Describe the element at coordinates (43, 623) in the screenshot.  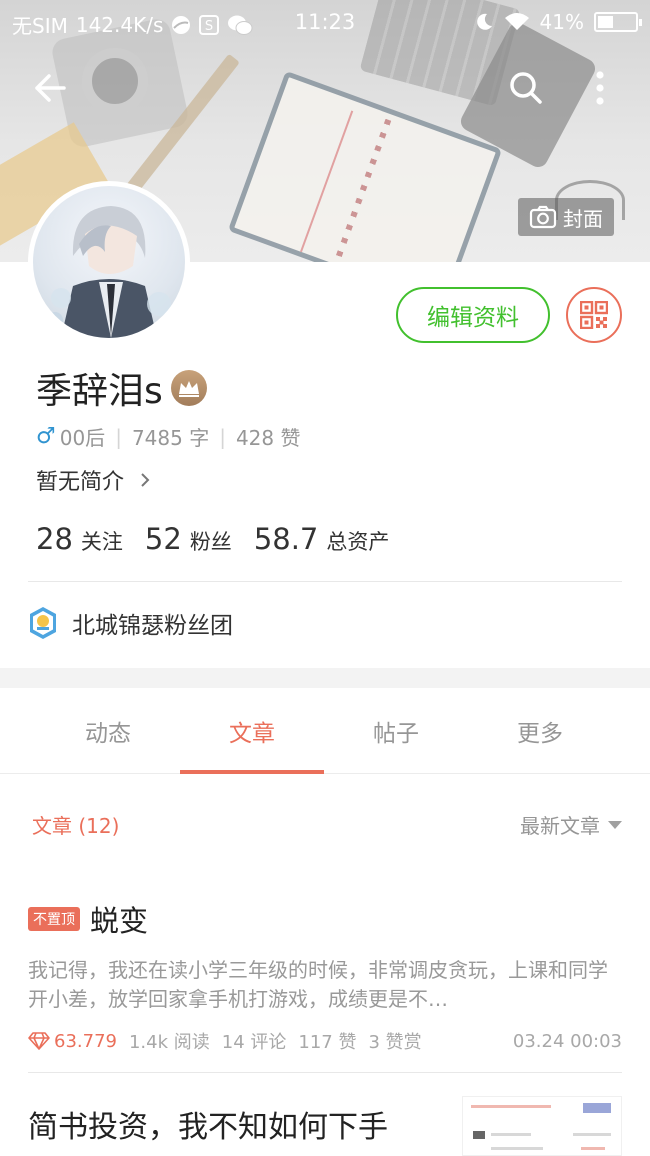
I see `fanclub-badge-icon` at that location.